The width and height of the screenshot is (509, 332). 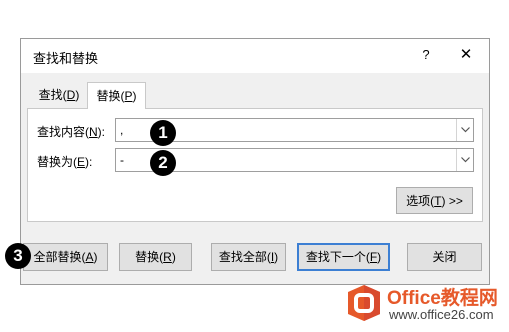 I want to click on title-bar: 查找和替换 ? ✕, so click(x=255, y=56).